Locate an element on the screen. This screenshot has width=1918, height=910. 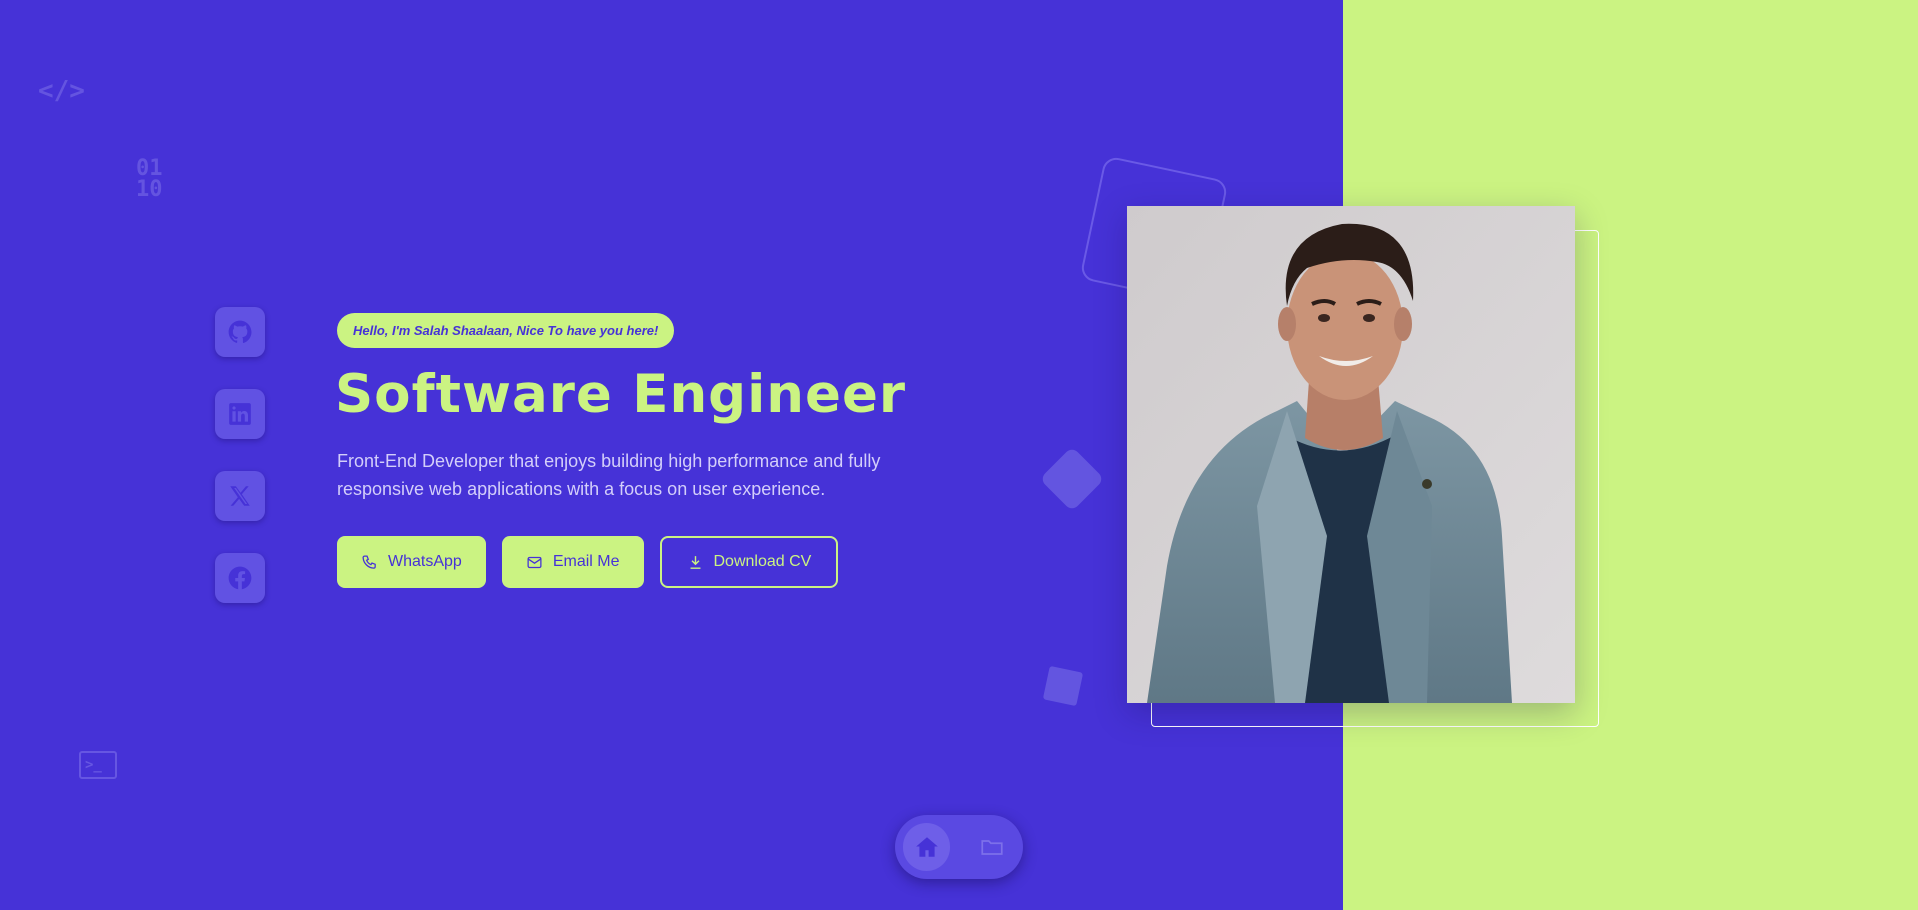
download-cv-button: Download CV is located at coordinates (749, 562).